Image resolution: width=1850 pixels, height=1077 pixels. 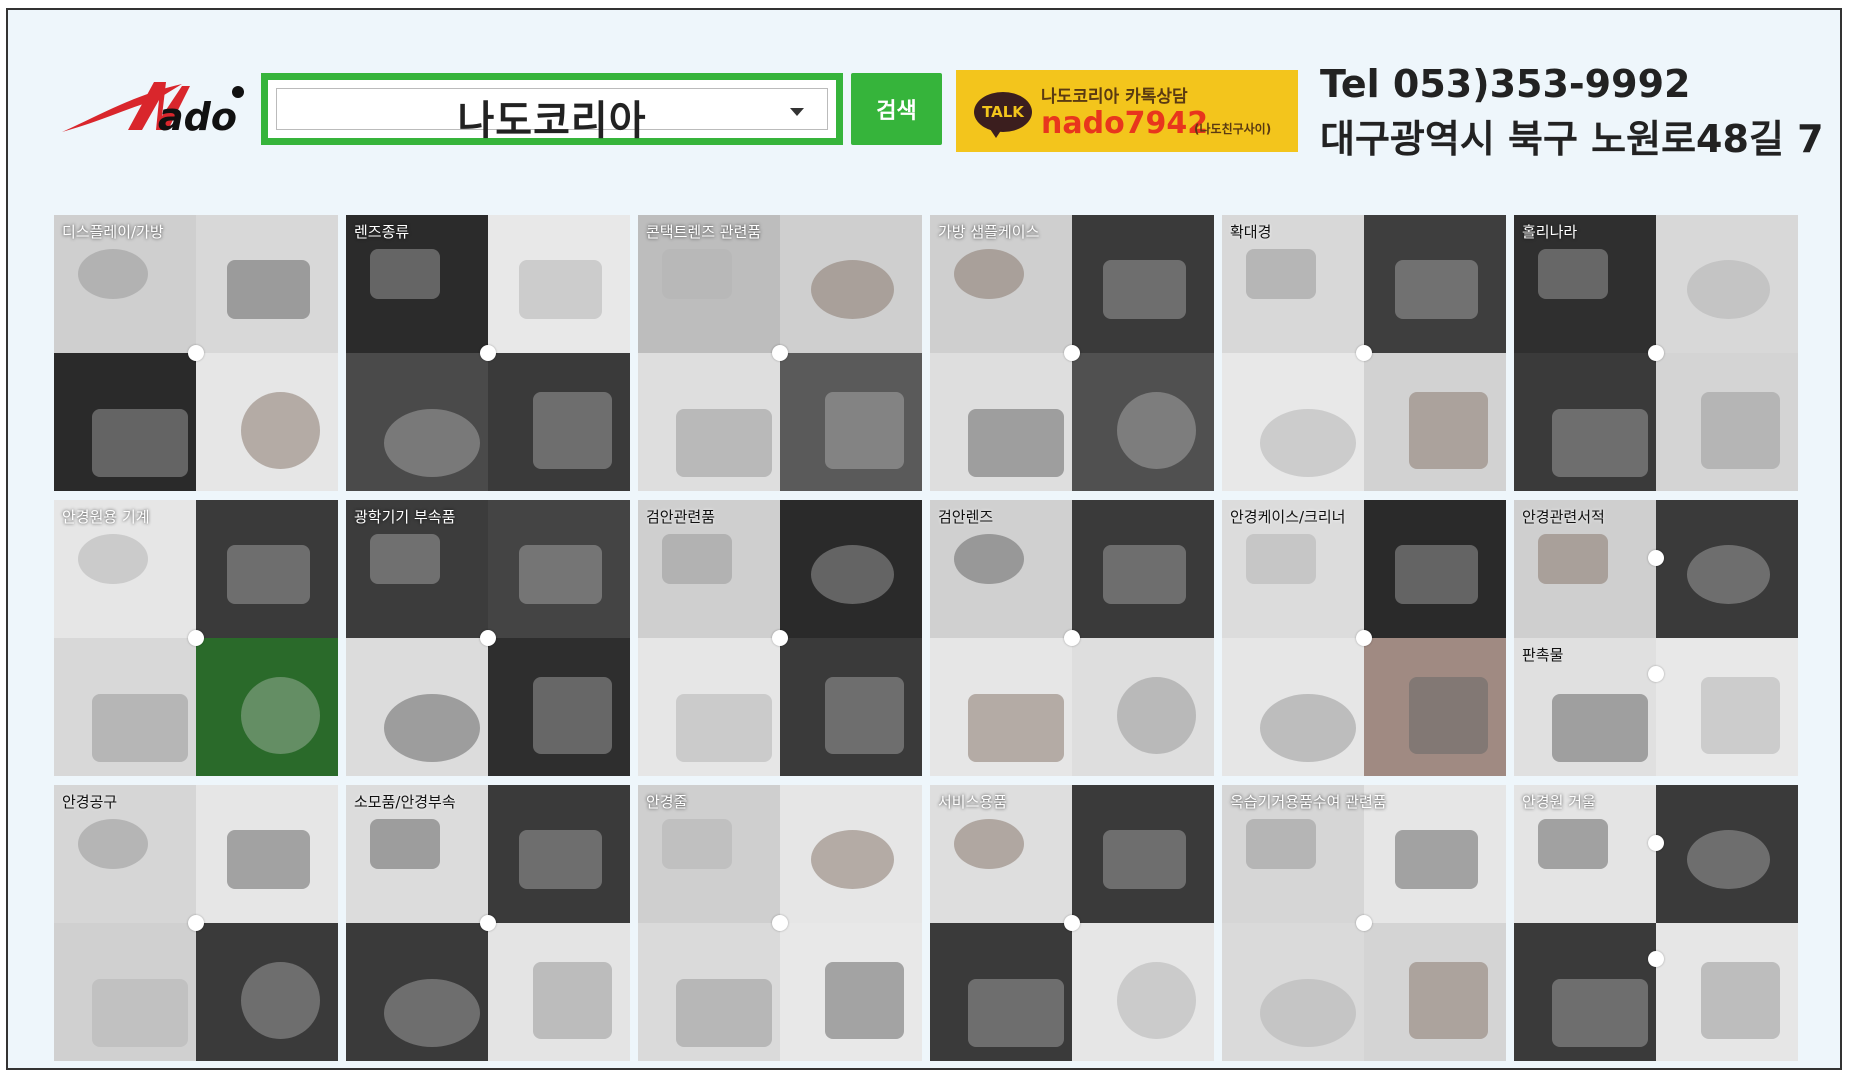 I want to click on category-card: 안경케이스/크리너, so click(x=1364, y=638).